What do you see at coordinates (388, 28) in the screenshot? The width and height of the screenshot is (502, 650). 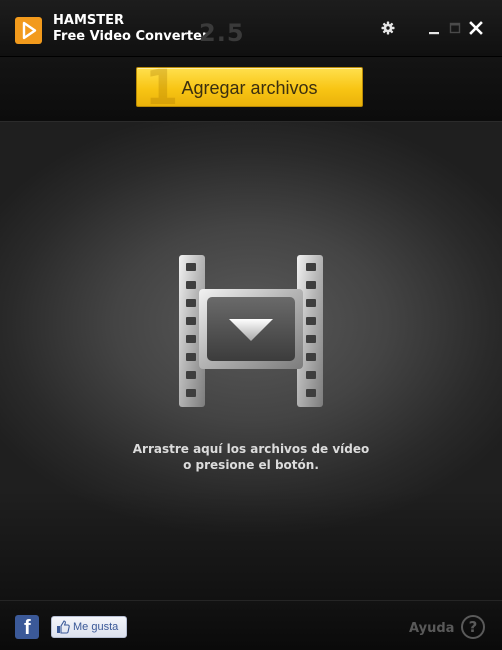 I see `gear-icon` at bounding box center [388, 28].